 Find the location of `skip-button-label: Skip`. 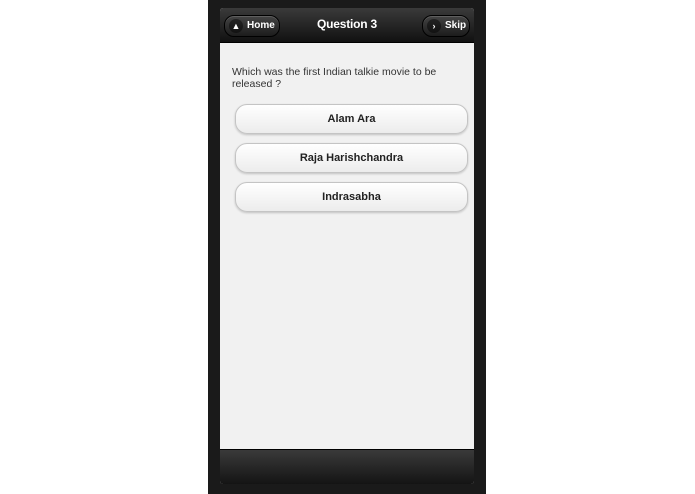

skip-button-label: Skip is located at coordinates (456, 25).